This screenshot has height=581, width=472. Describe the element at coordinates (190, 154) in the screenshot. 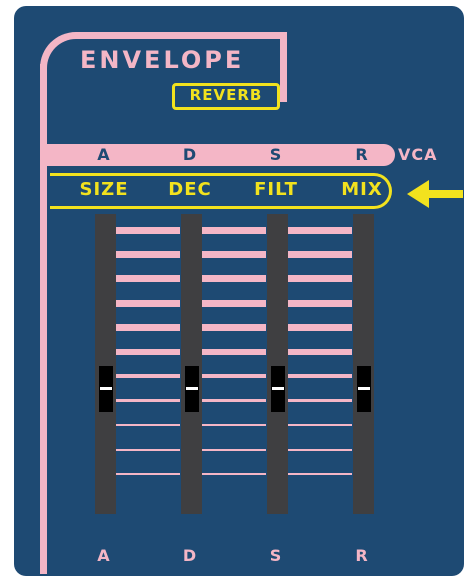

I see `top-label-d: D` at that location.